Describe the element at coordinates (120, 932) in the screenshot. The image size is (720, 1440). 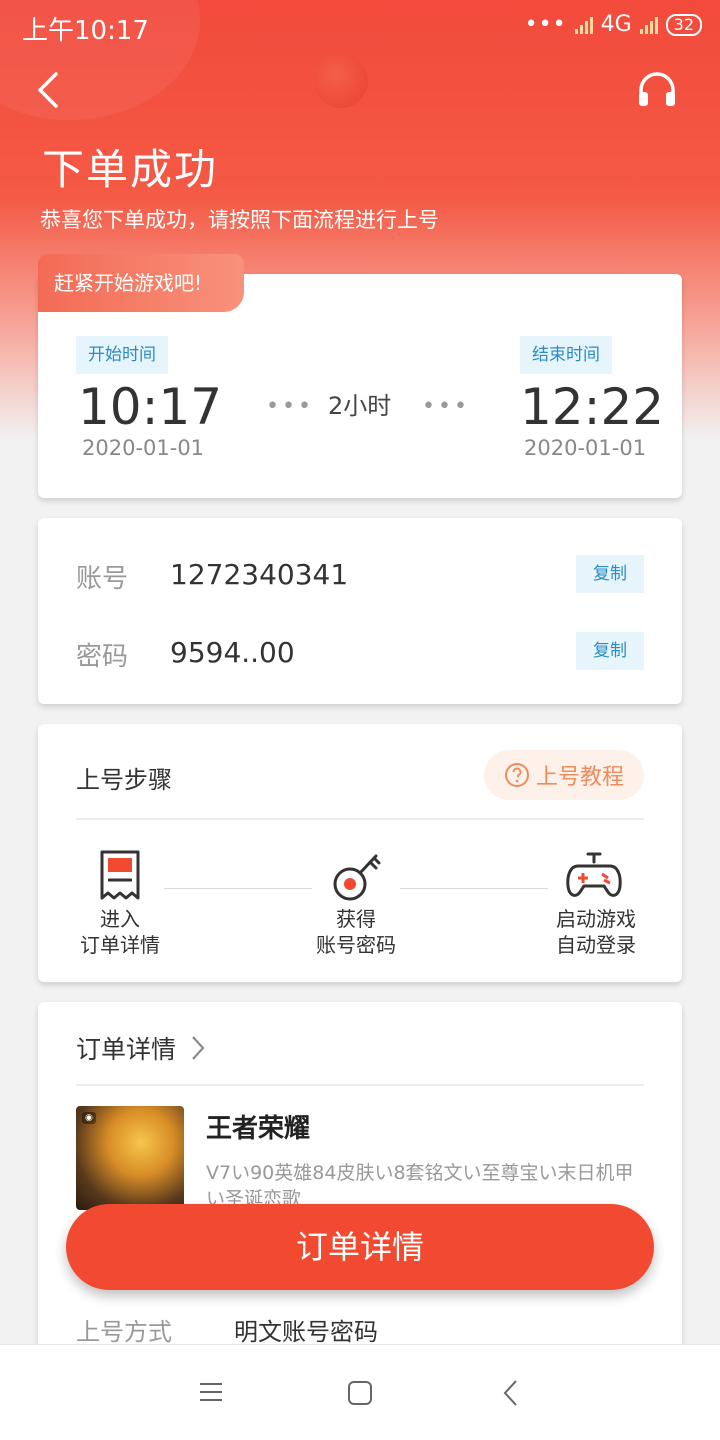
I see `step-enter-order: 进入 订单详情` at that location.